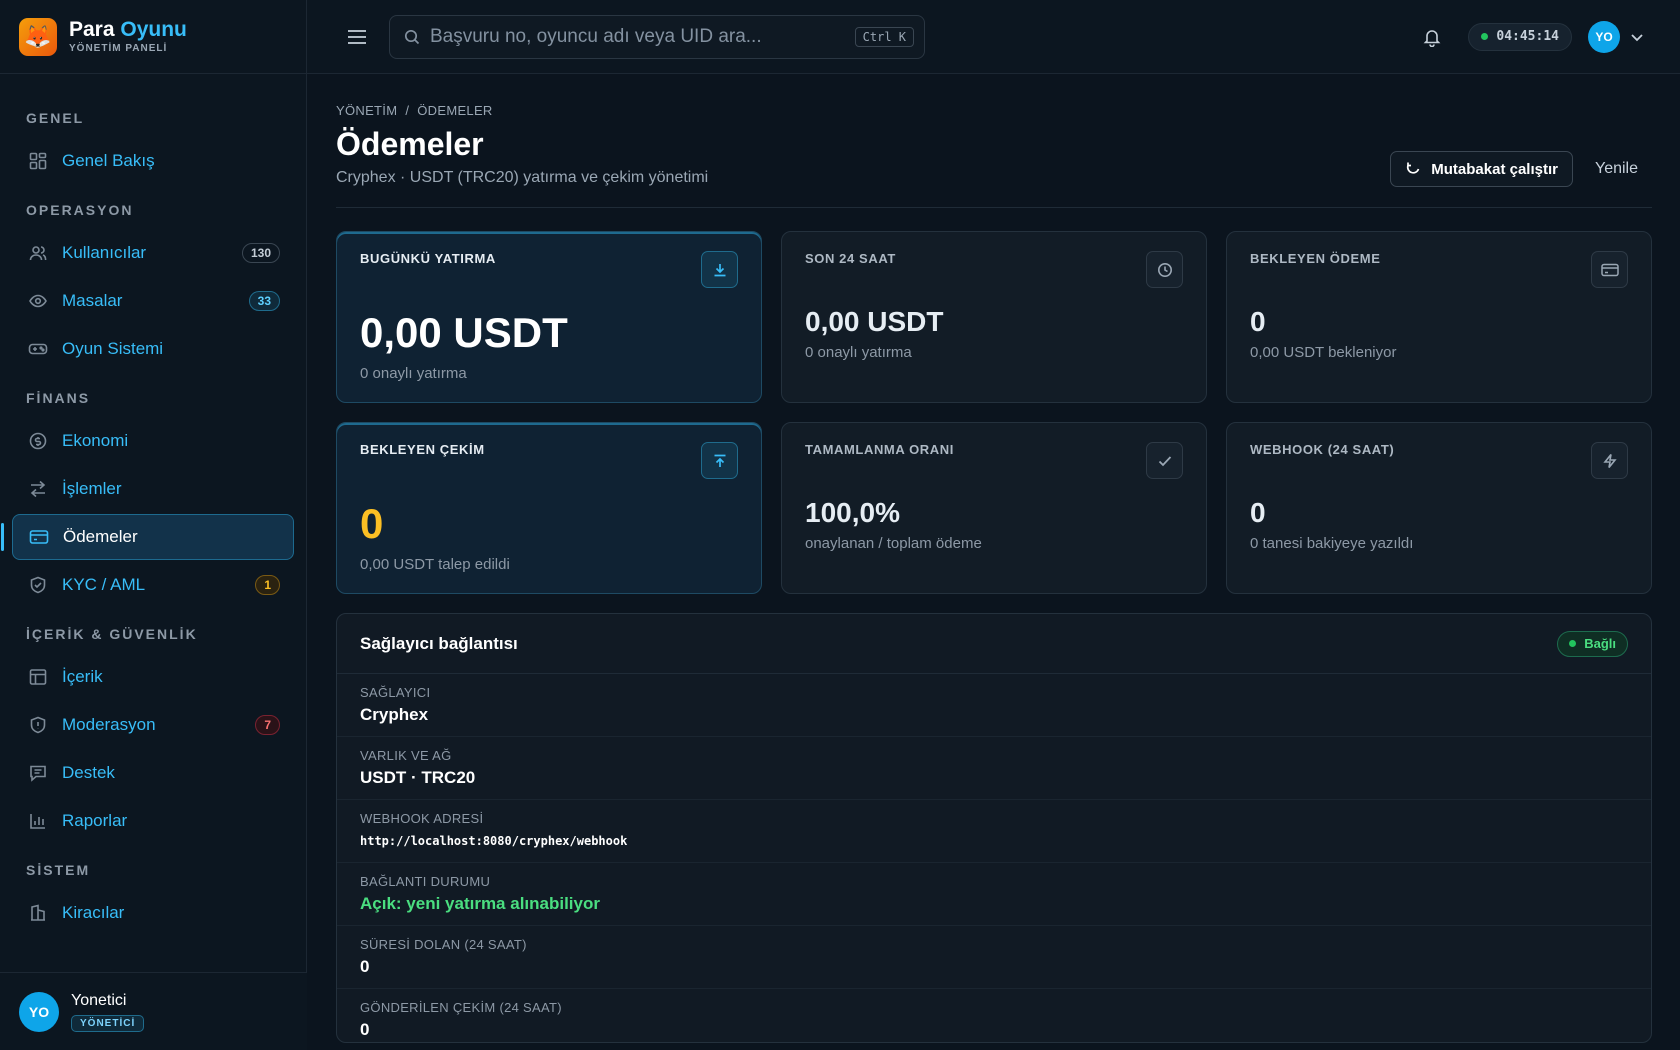 The height and width of the screenshot is (1050, 1680). I want to click on building-icon, so click(38, 913).